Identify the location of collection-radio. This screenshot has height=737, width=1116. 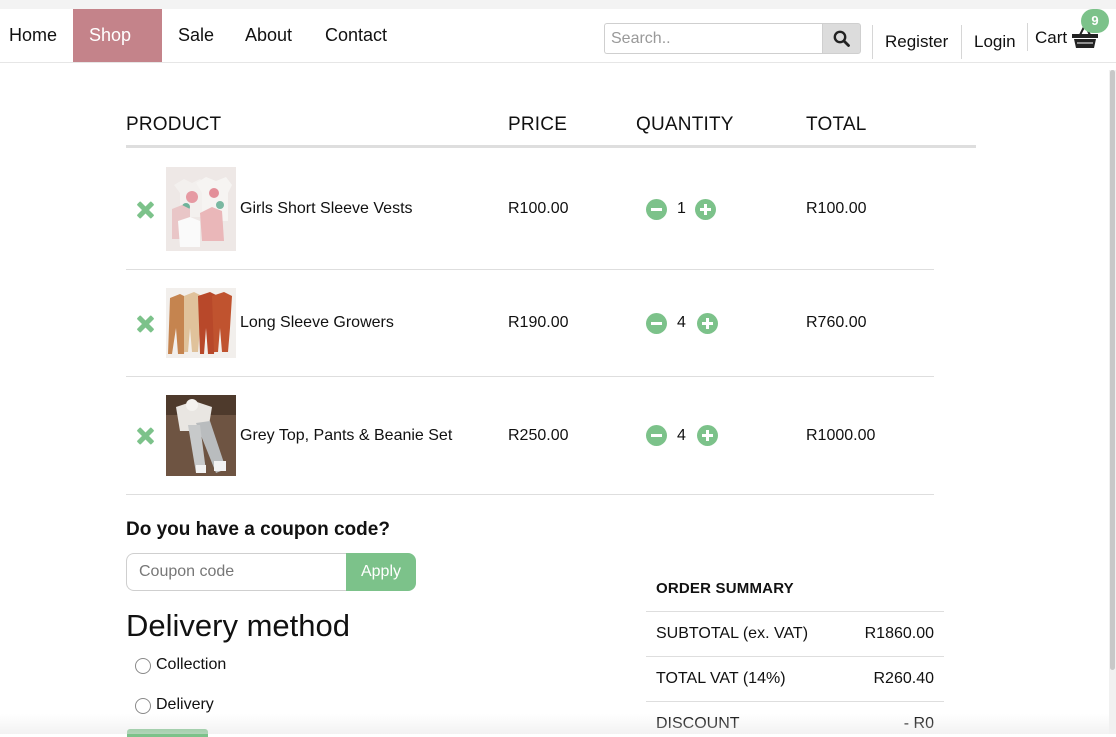
(143, 666).